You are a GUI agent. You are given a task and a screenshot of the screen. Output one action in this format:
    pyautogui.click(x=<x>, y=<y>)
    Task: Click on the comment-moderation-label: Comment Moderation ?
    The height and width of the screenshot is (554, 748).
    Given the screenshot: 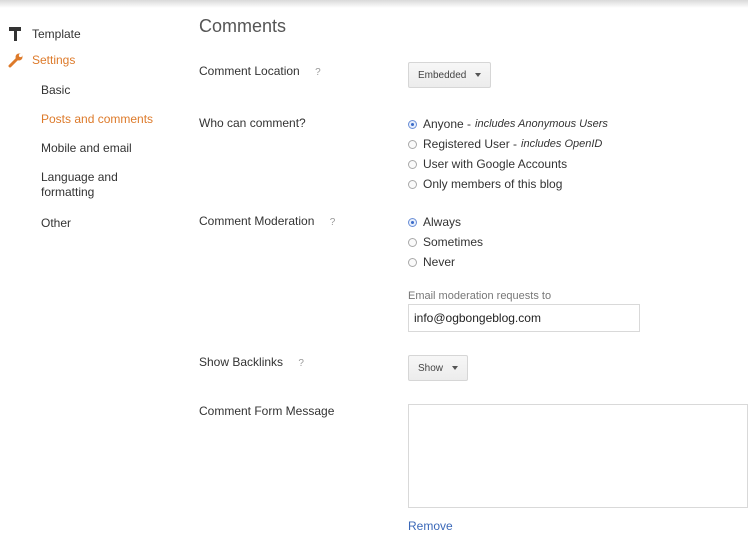 What is the action you would take?
    pyautogui.click(x=267, y=221)
    